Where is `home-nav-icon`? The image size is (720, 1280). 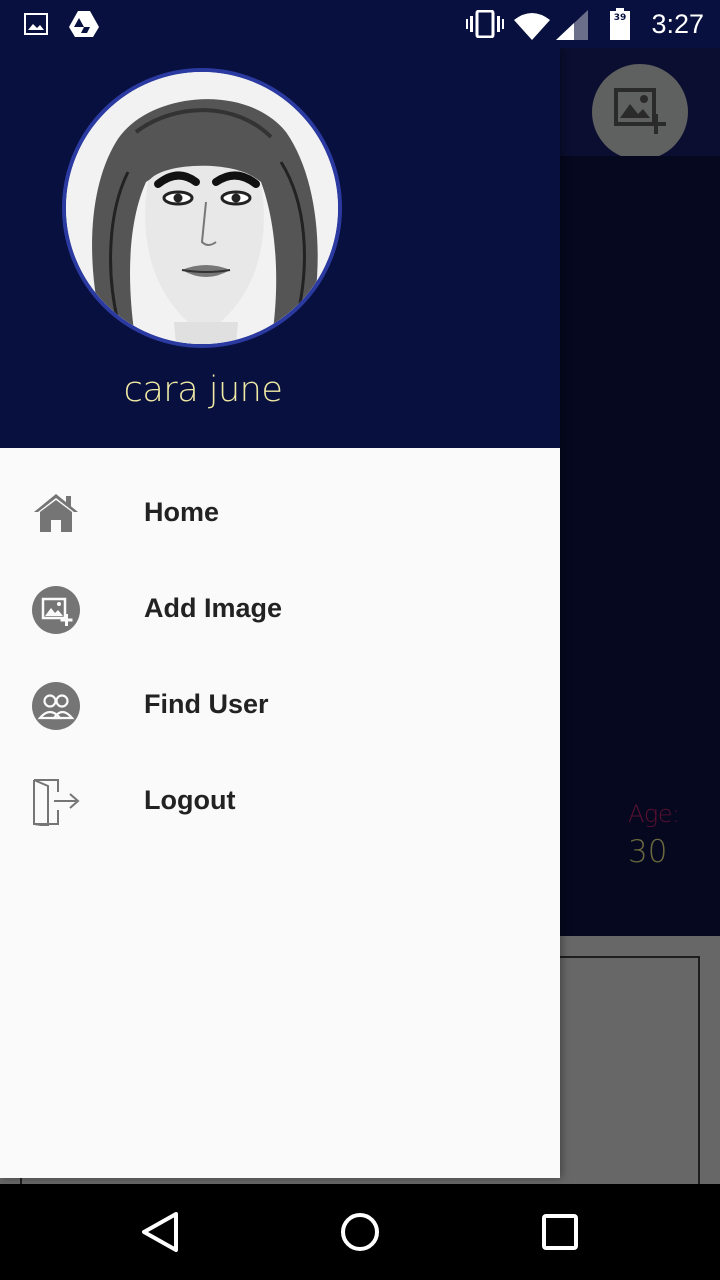
home-nav-icon is located at coordinates (360, 1232).